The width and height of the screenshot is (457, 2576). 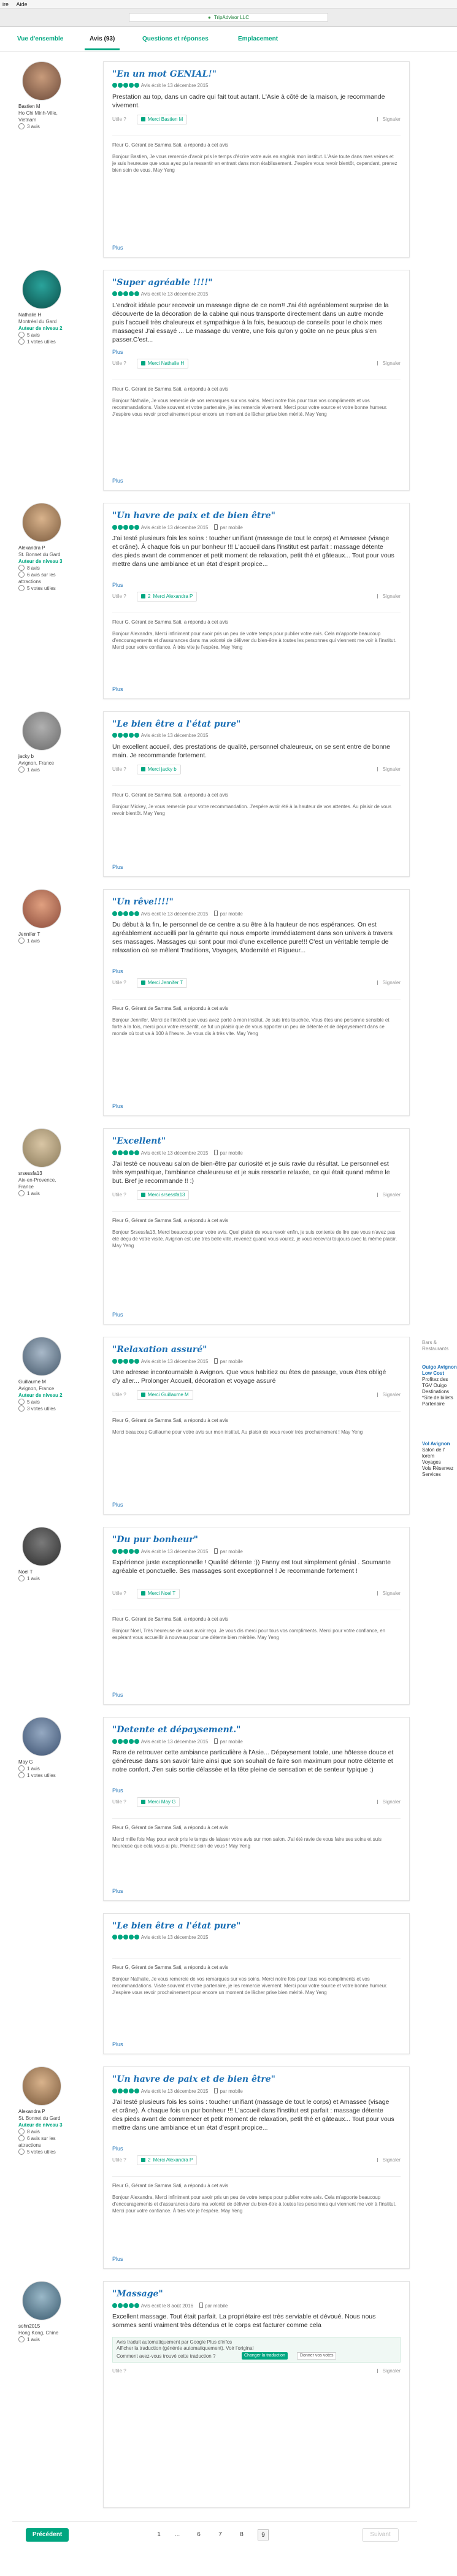 What do you see at coordinates (47, 2535) in the screenshot?
I see `previous-button: Précédent` at bounding box center [47, 2535].